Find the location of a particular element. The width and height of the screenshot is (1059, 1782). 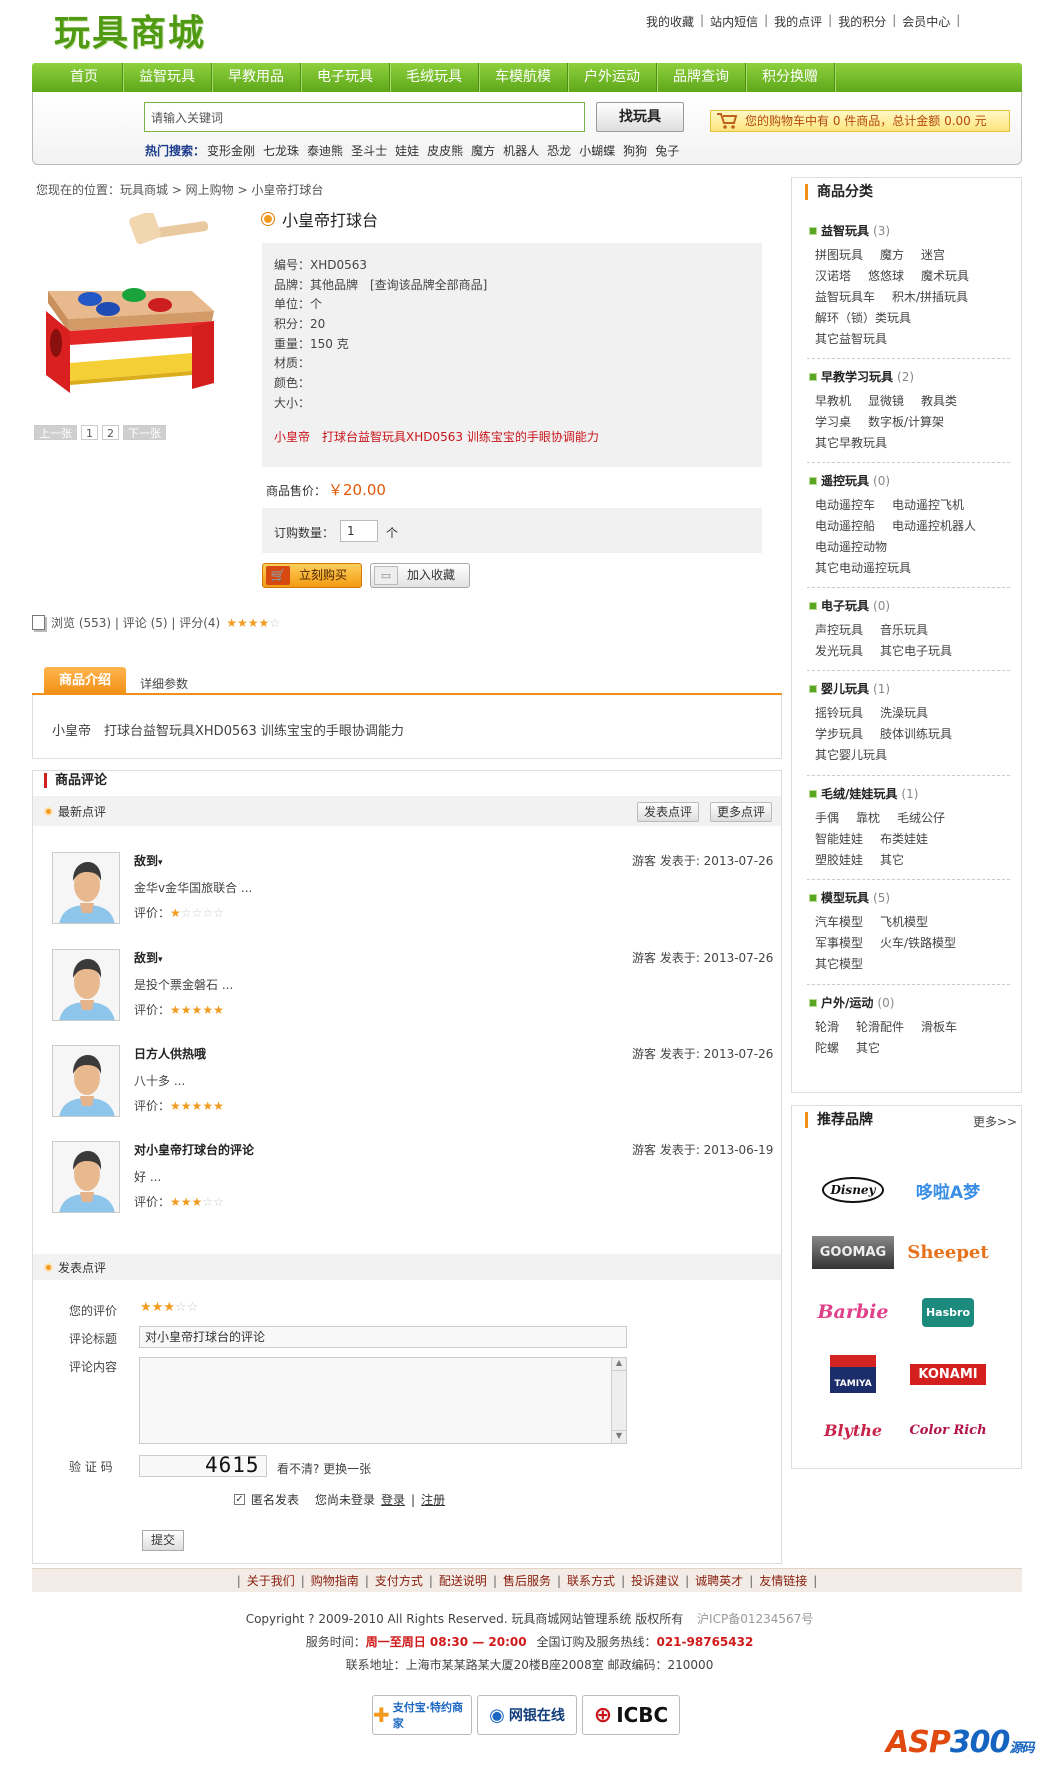

category-item: 早教机 is located at coordinates (833, 401).